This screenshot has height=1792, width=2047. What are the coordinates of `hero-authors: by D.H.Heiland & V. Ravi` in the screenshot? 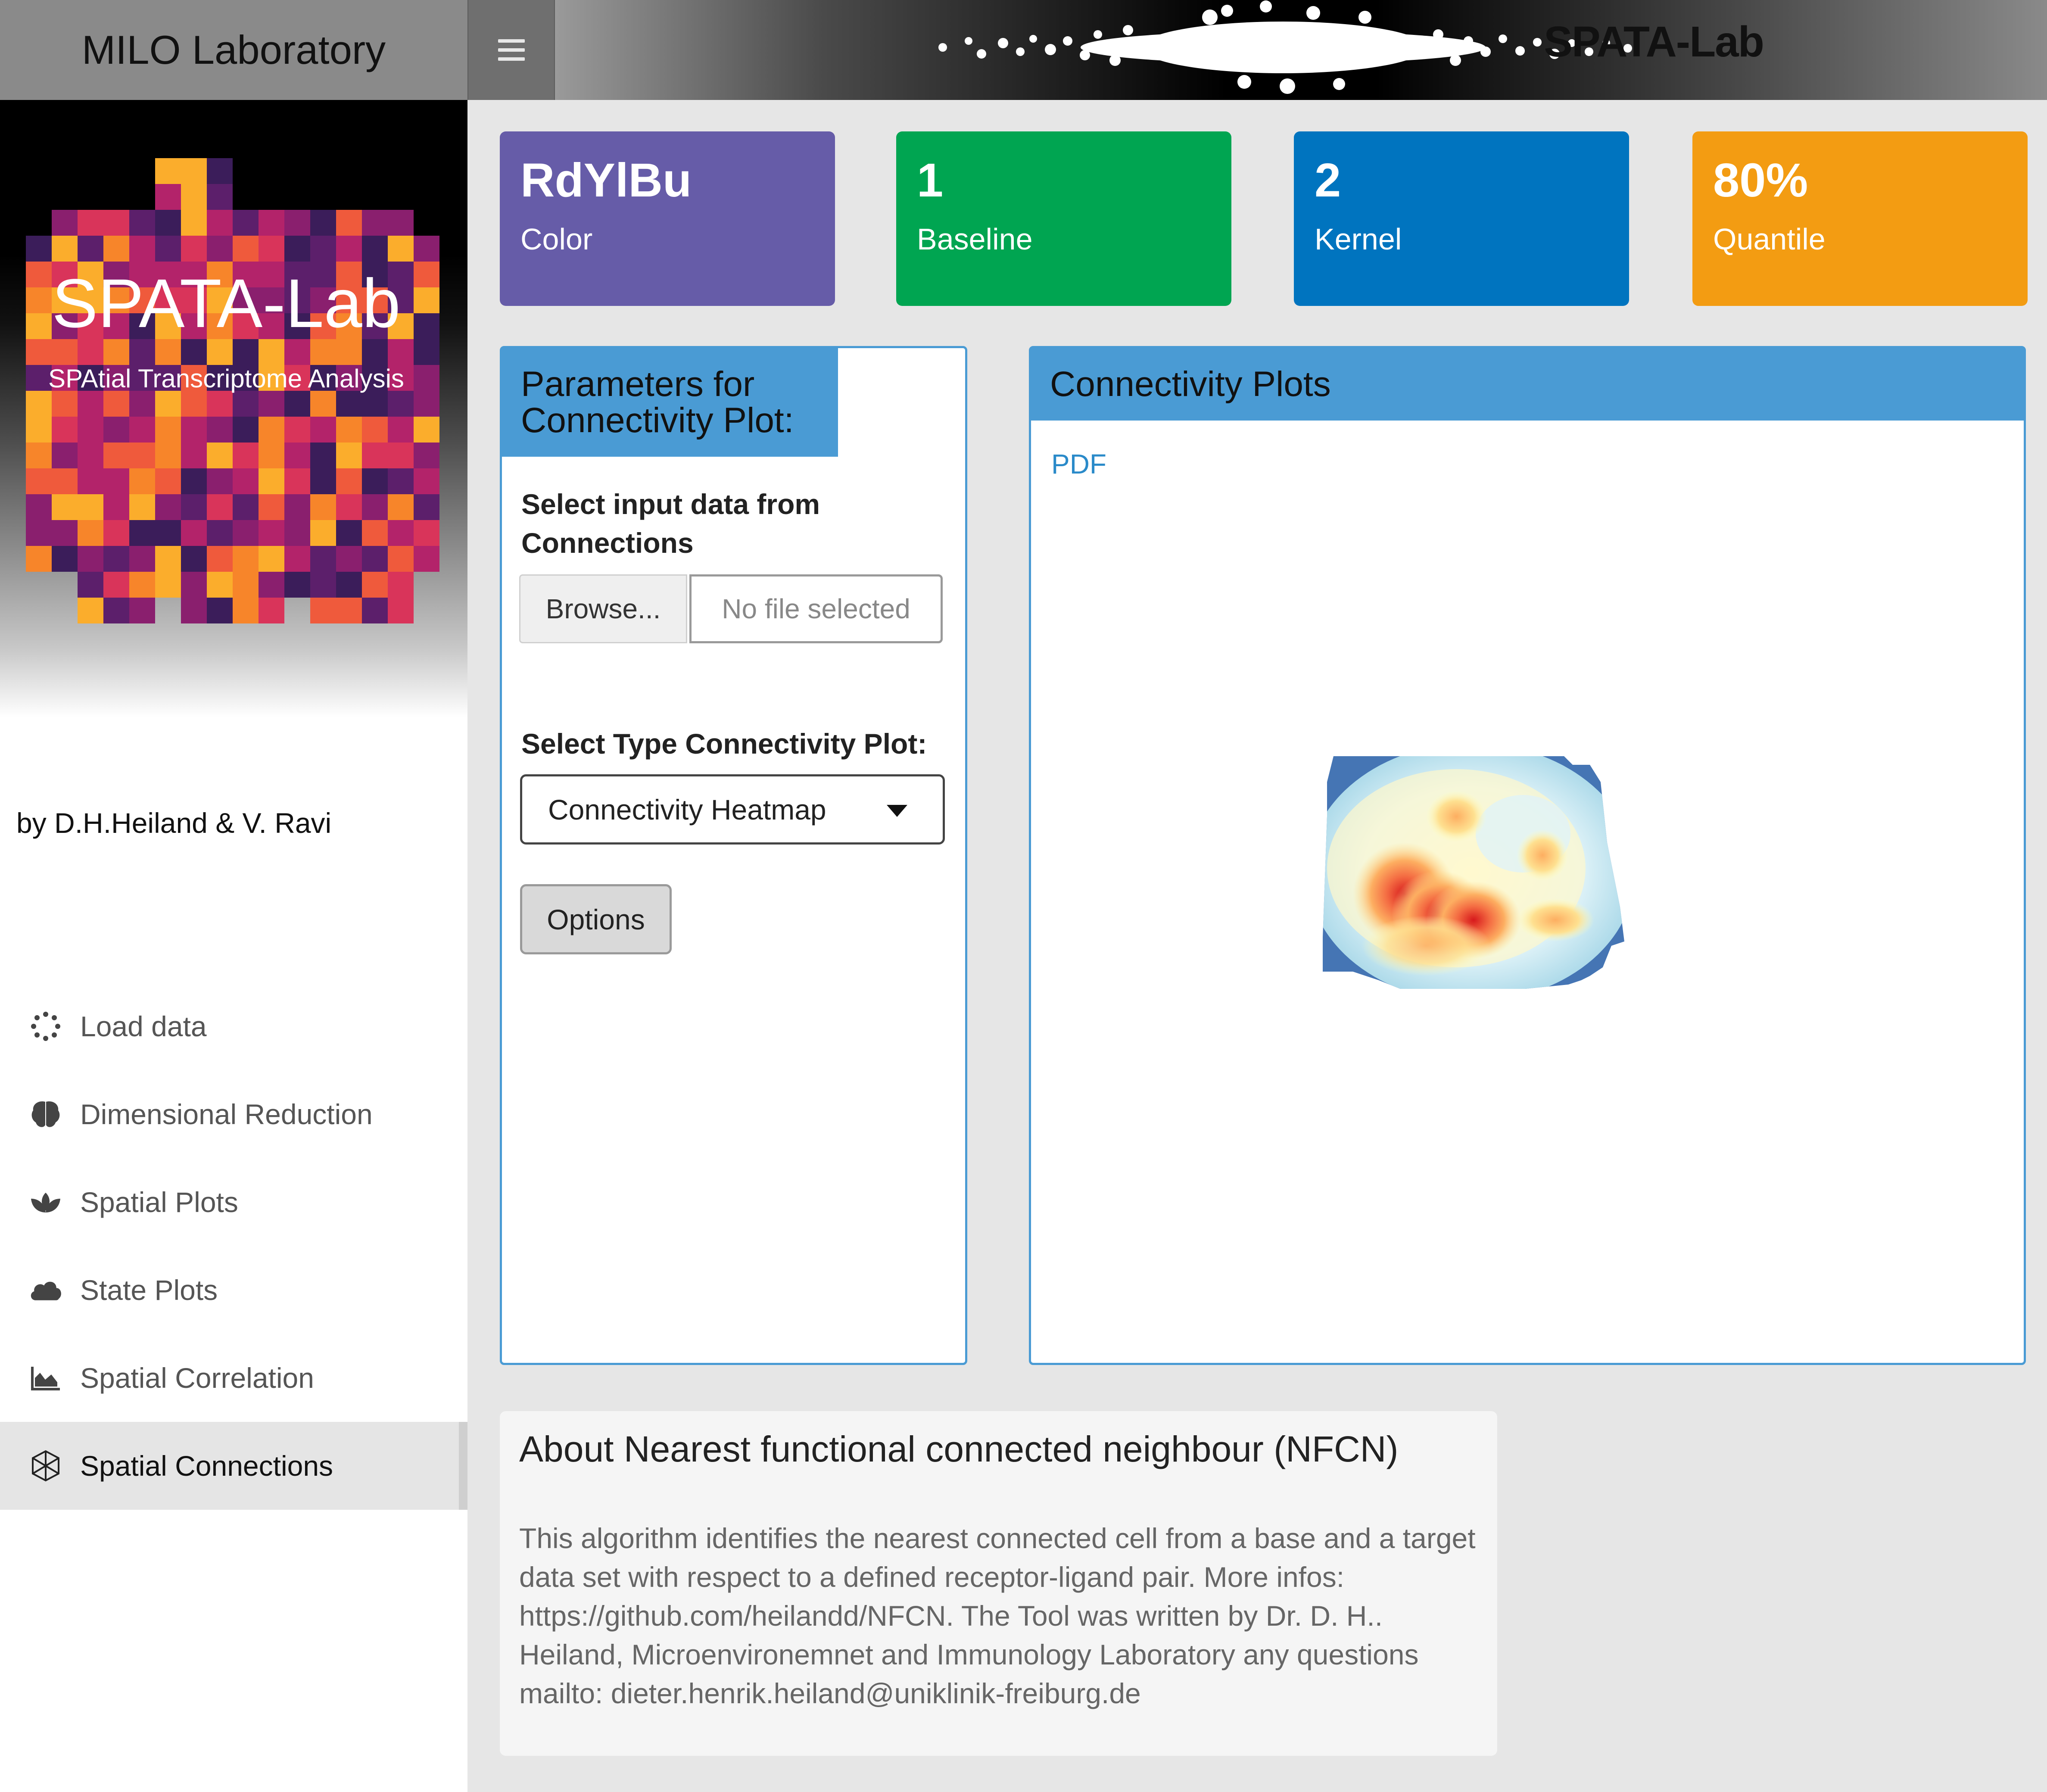 It's located at (174, 823).